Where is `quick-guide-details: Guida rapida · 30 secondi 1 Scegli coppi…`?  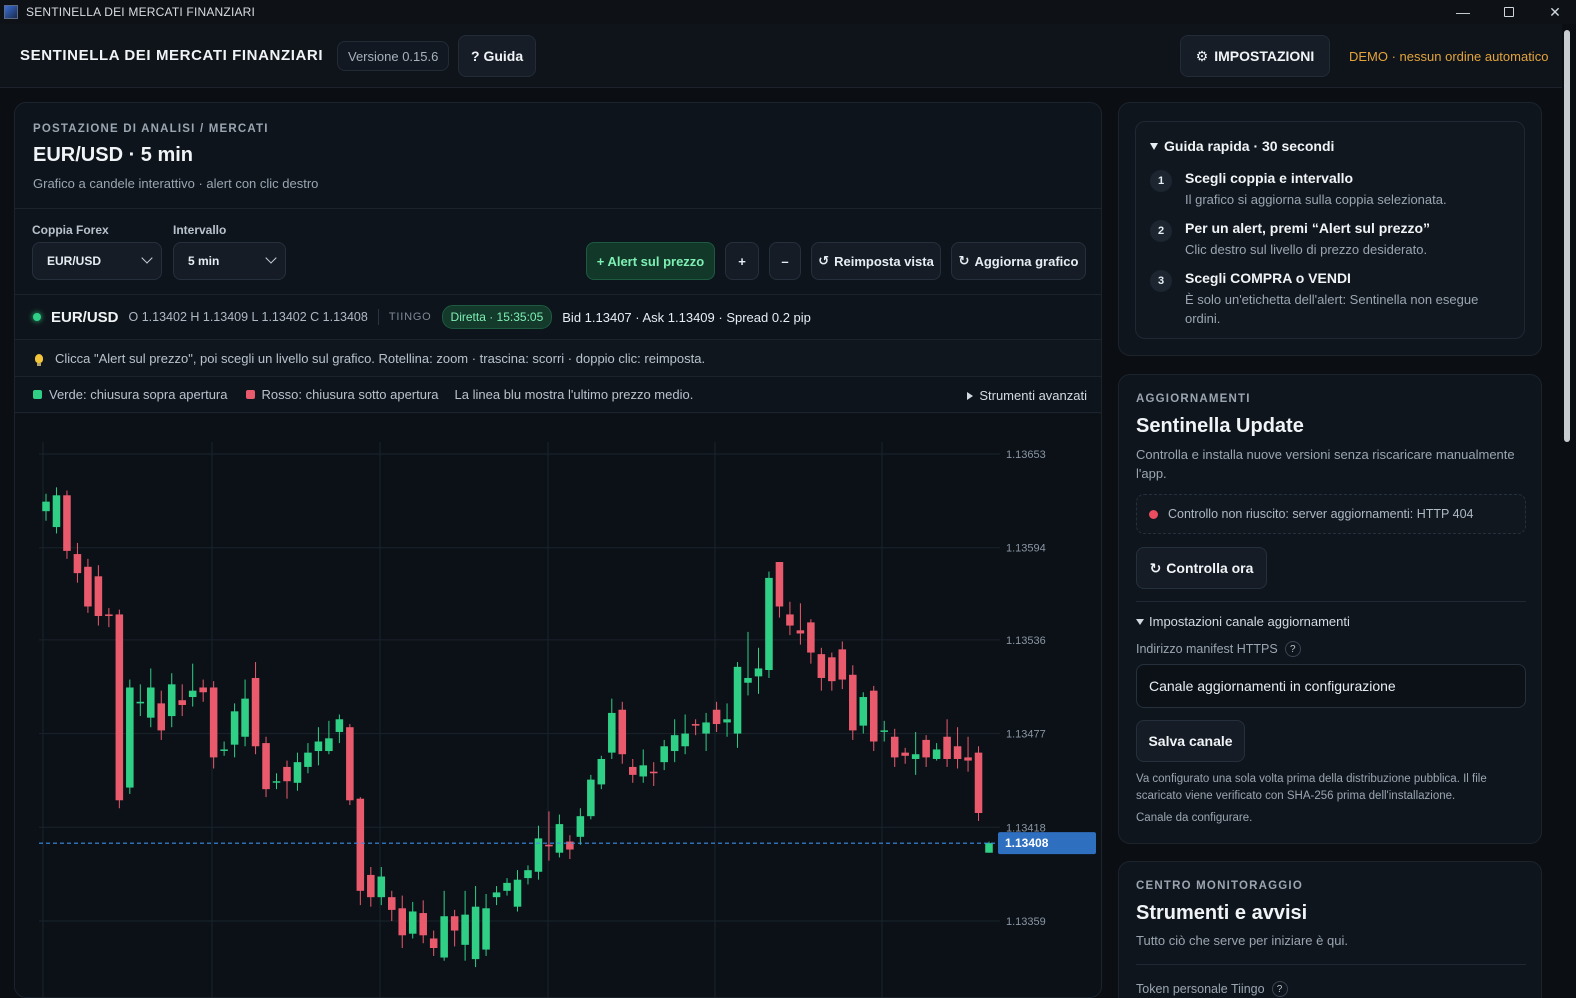 quick-guide-details: Guida rapida · 30 secondi 1 Scegli coppi… is located at coordinates (1330, 230).